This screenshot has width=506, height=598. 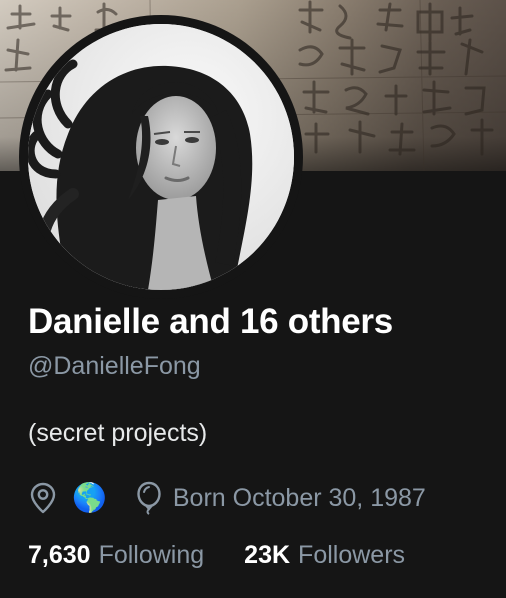 I want to click on followers-link: 23K Followers, so click(x=324, y=555).